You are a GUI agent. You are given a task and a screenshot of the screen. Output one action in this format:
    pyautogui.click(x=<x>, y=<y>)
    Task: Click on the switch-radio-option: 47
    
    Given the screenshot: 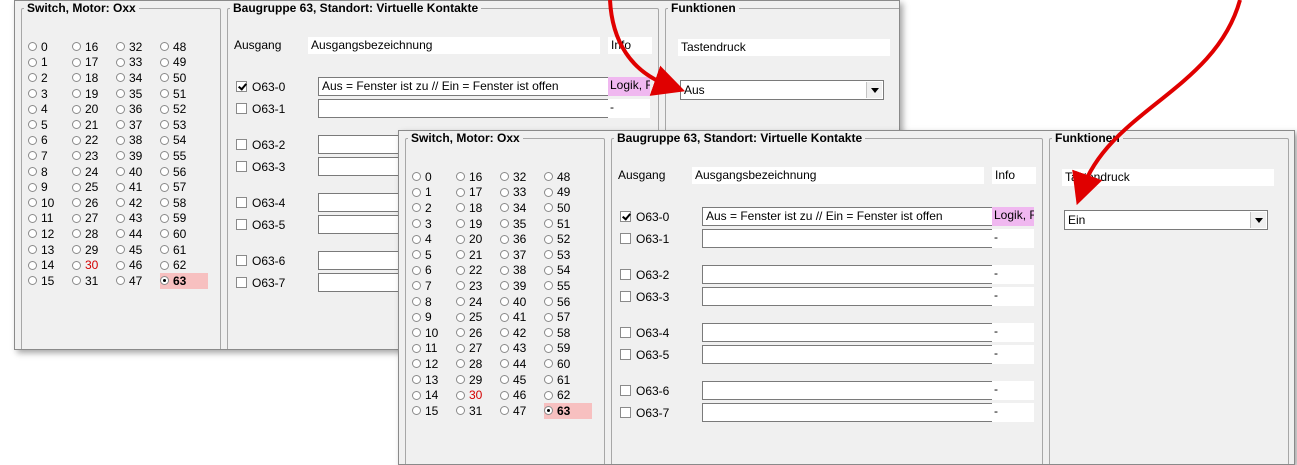 What is the action you would take?
    pyautogui.click(x=522, y=411)
    